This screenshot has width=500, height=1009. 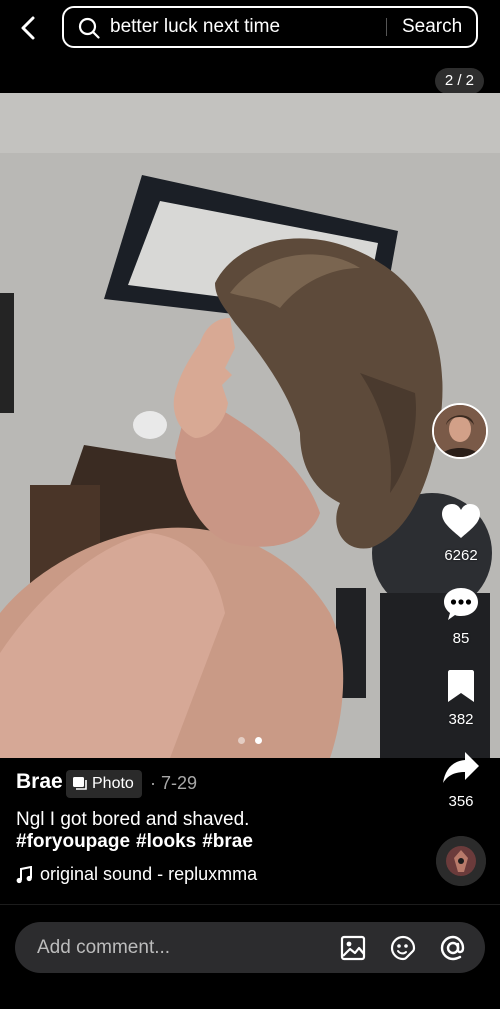 What do you see at coordinates (227, 841) in the screenshot?
I see `hashtag: #brae` at bounding box center [227, 841].